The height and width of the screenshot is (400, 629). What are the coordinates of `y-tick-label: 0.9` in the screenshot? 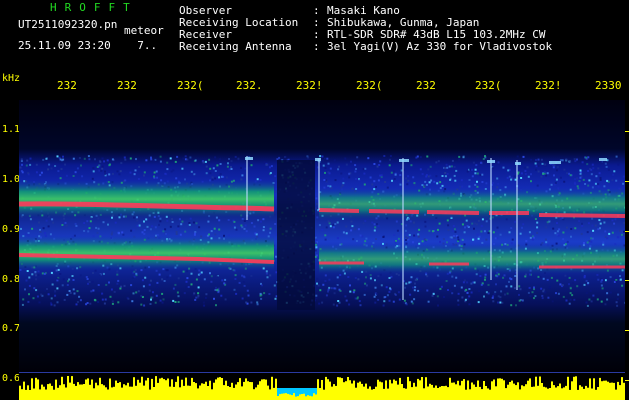 It's located at (11, 229).